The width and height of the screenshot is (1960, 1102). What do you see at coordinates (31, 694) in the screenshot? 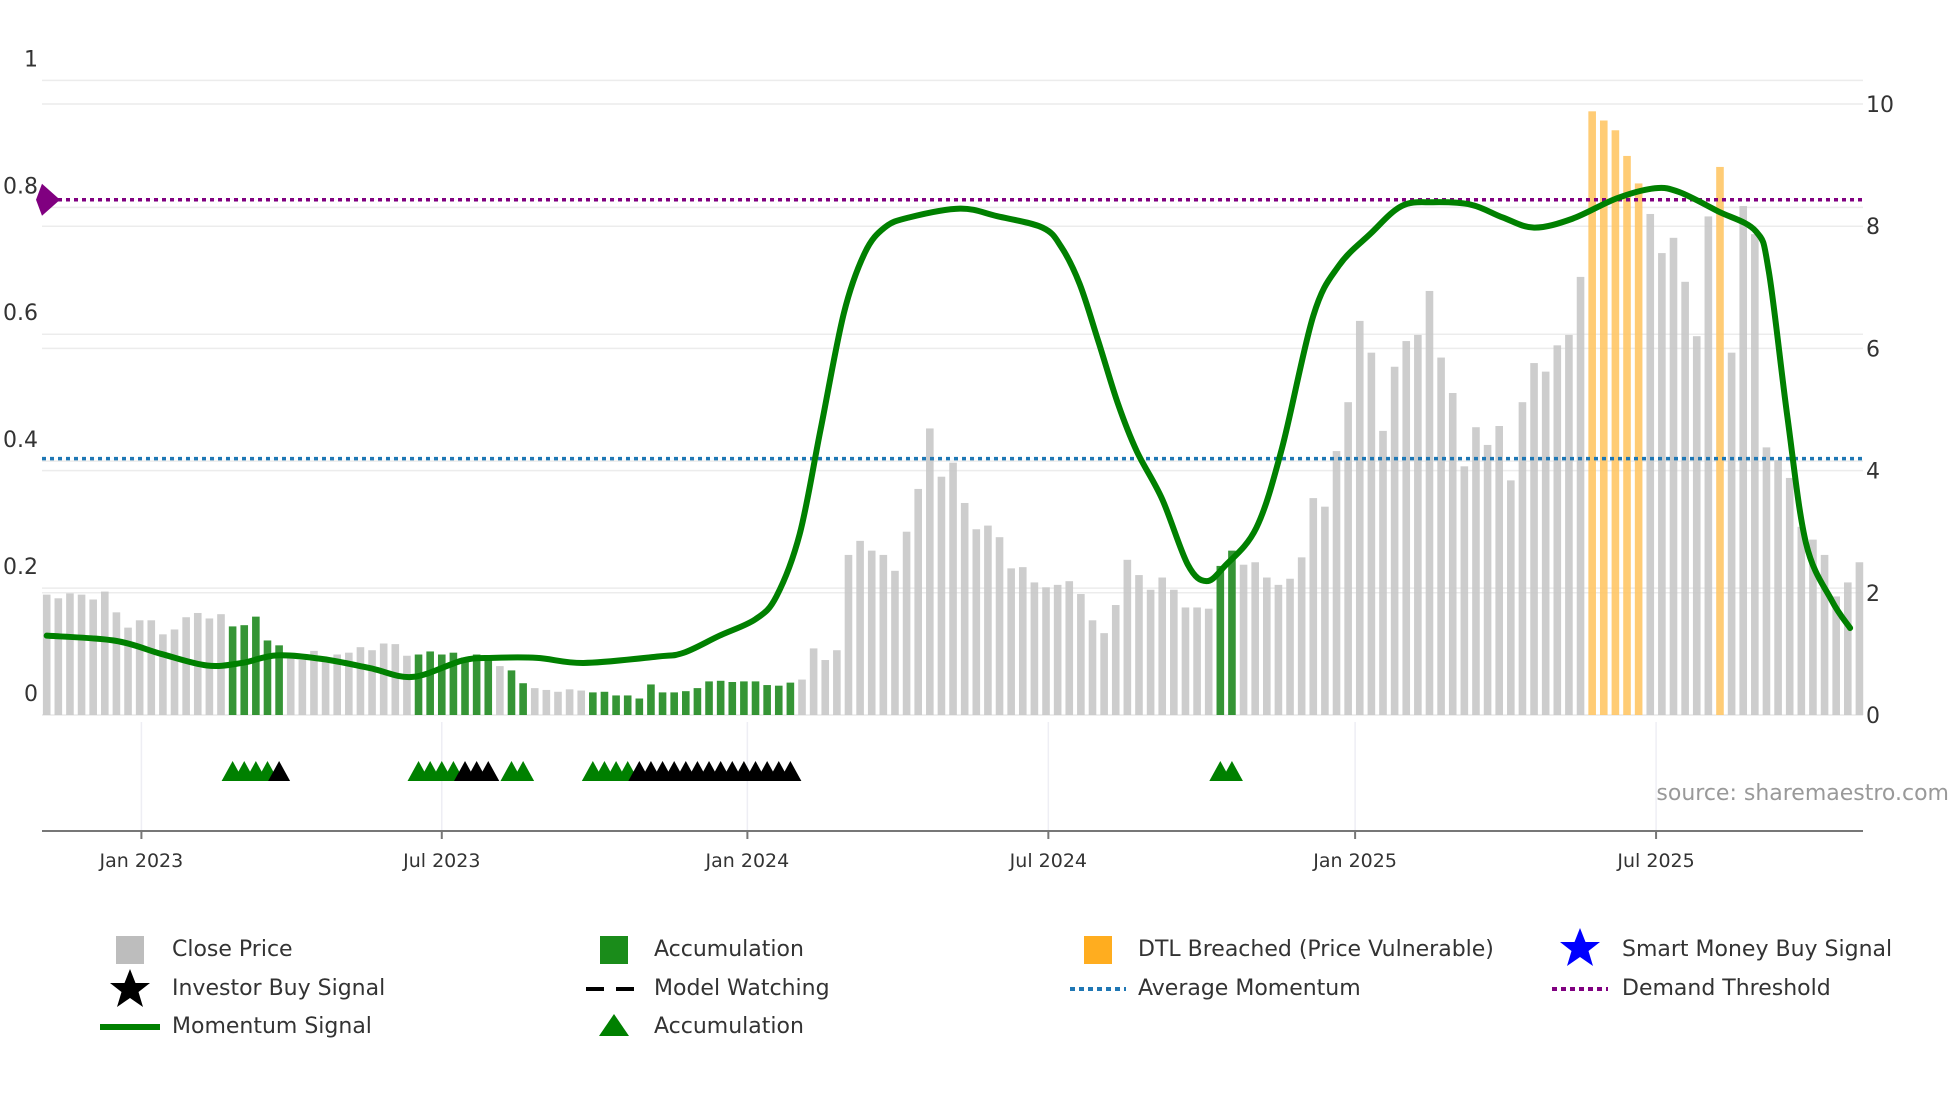
I see `left-axis-tick-label: 0` at bounding box center [31, 694].